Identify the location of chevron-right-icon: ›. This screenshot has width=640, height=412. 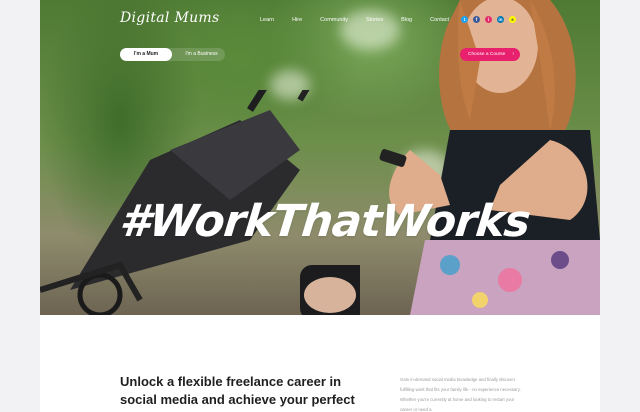
(513, 54).